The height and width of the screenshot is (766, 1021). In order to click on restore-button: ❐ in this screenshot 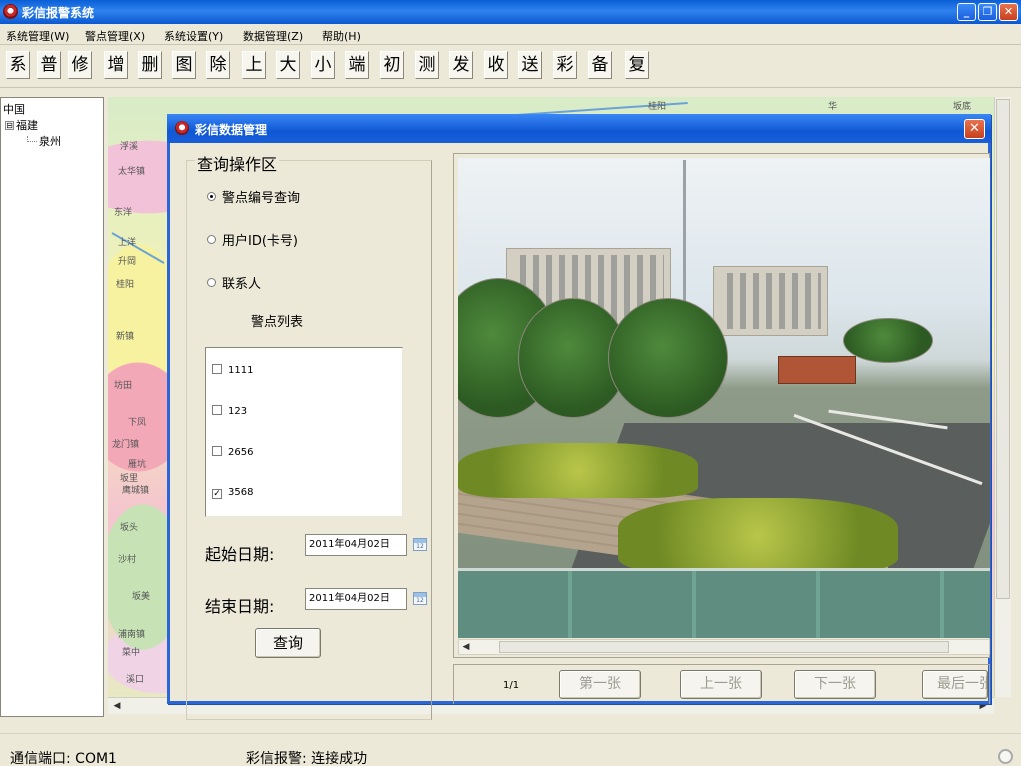, I will do `click(987, 12)`.